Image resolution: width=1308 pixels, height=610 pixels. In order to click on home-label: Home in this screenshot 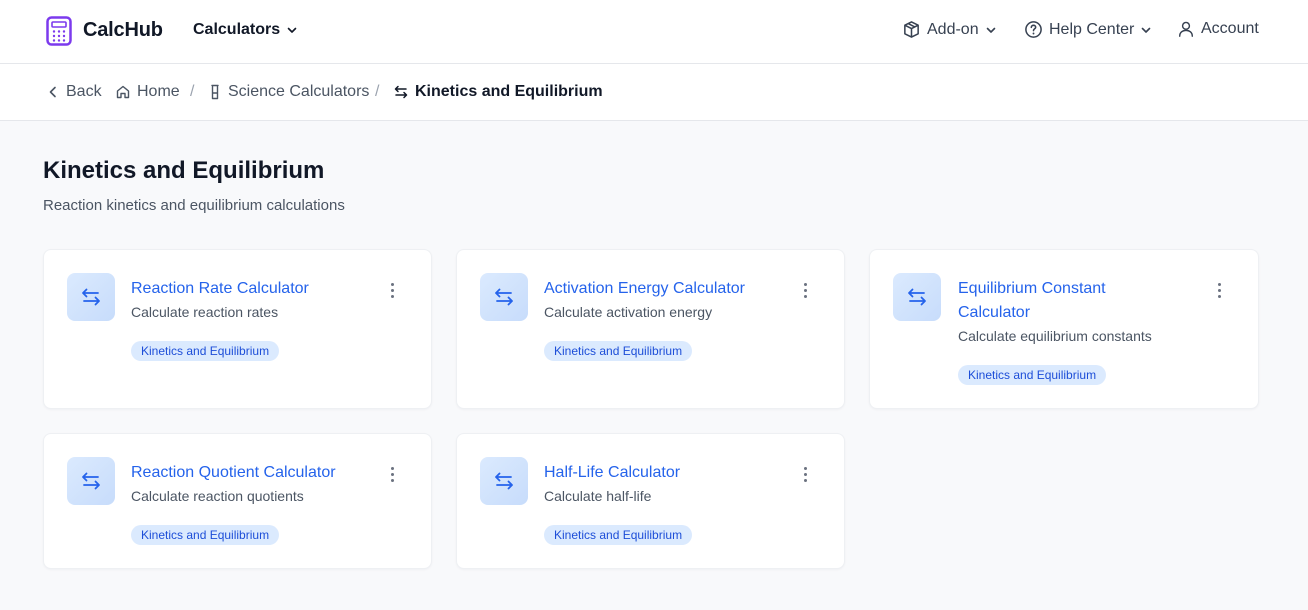, I will do `click(158, 91)`.